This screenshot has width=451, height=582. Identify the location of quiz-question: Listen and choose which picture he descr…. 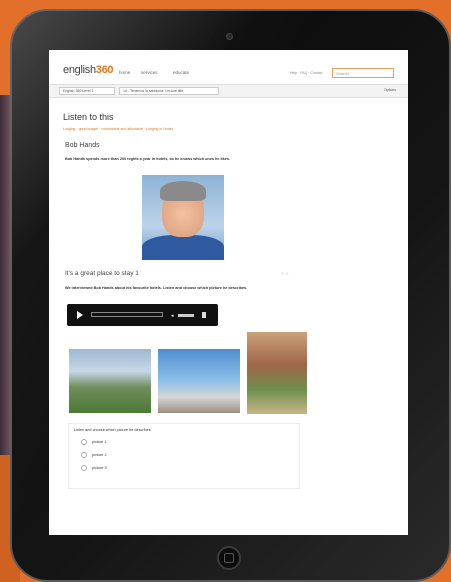
(112, 430).